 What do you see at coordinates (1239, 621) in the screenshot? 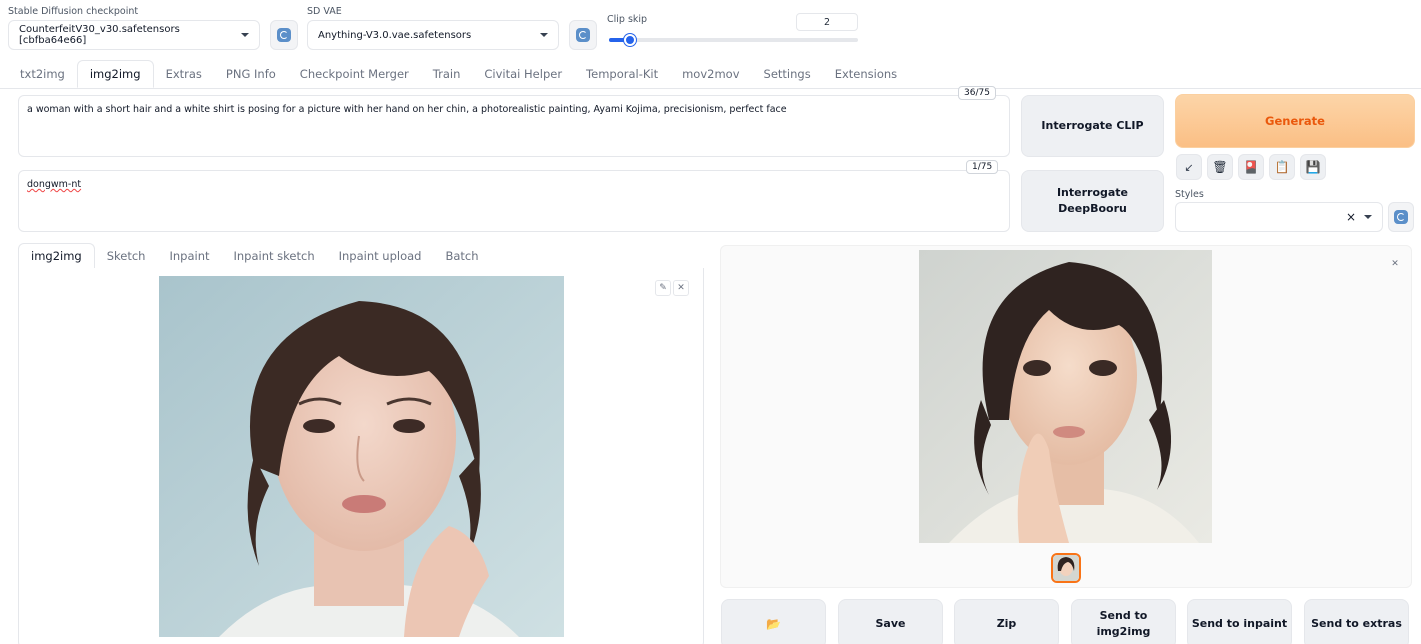
I see `send-to-inpaint-button: Send to inpaint` at bounding box center [1239, 621].